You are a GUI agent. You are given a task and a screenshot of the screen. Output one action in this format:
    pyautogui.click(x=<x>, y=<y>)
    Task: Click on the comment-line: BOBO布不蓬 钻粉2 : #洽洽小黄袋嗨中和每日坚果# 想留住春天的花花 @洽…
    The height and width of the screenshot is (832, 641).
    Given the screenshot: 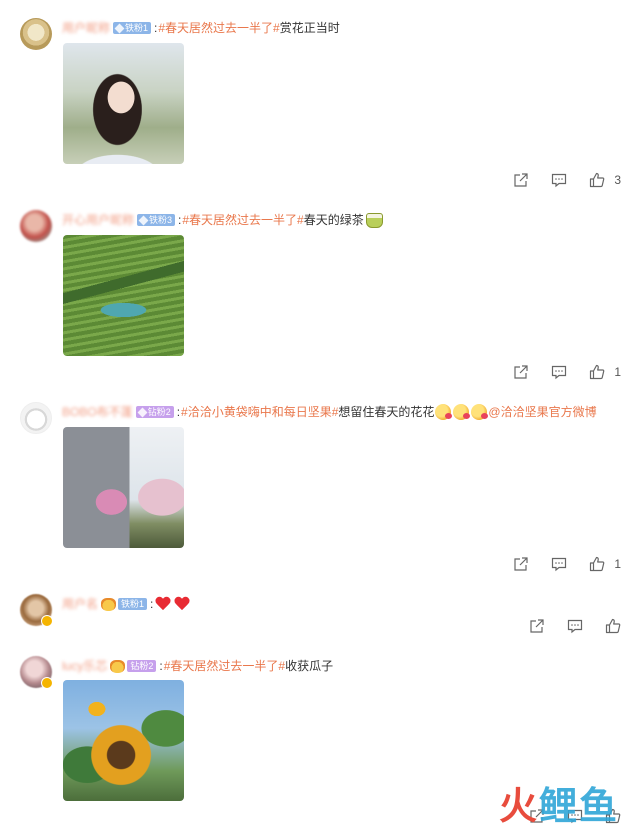 What is the action you would take?
    pyautogui.click(x=329, y=412)
    